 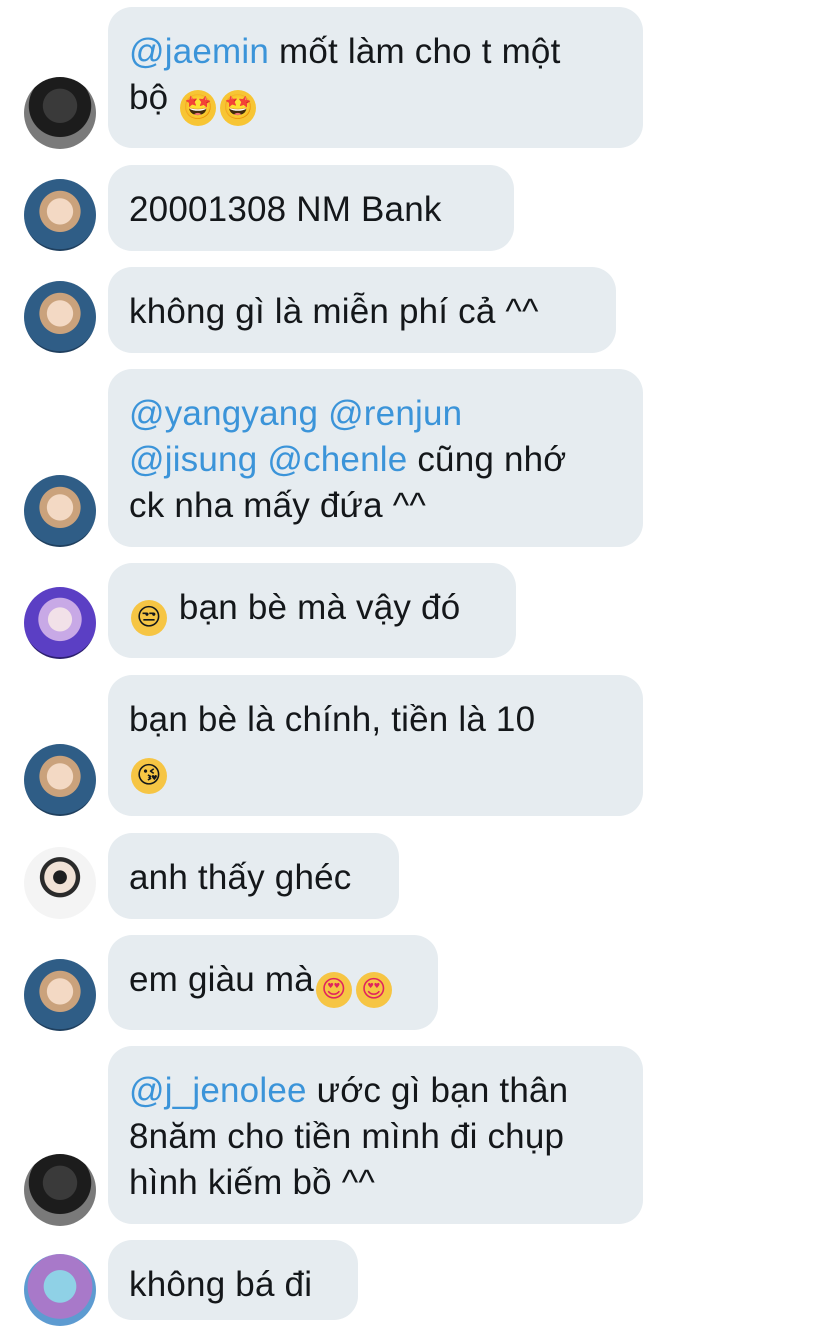 What do you see at coordinates (332, 719) in the screenshot?
I see `message-text: bạn bè là chính, tiền là 10` at bounding box center [332, 719].